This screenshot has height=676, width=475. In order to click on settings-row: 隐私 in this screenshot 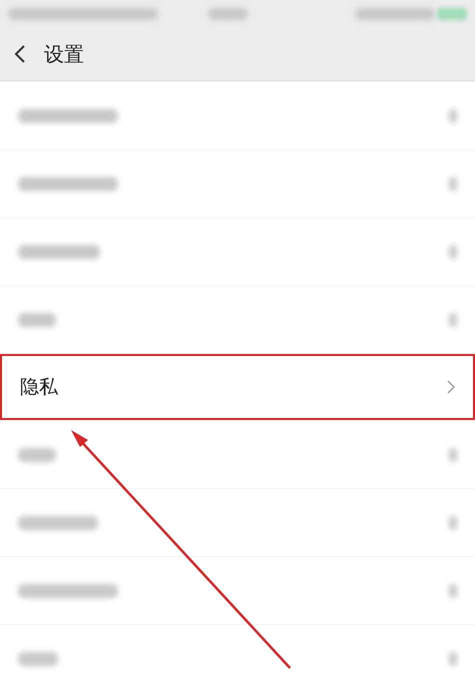, I will do `click(237, 387)`.